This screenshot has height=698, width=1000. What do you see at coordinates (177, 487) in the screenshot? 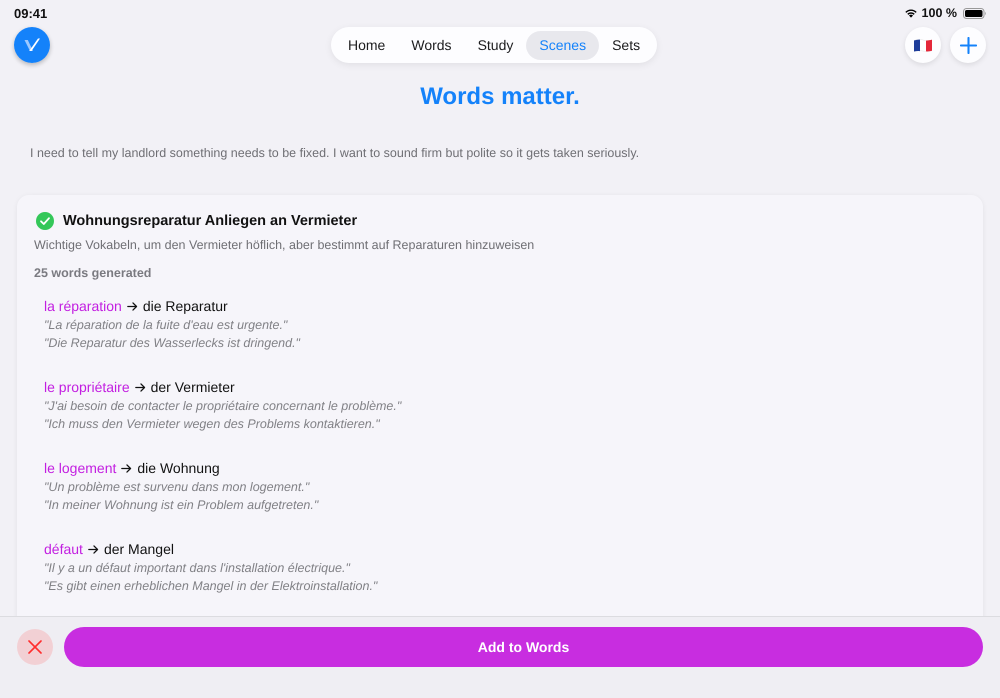
I see `example-sentence: "Un problème est survenu dans mon logement."` at bounding box center [177, 487].